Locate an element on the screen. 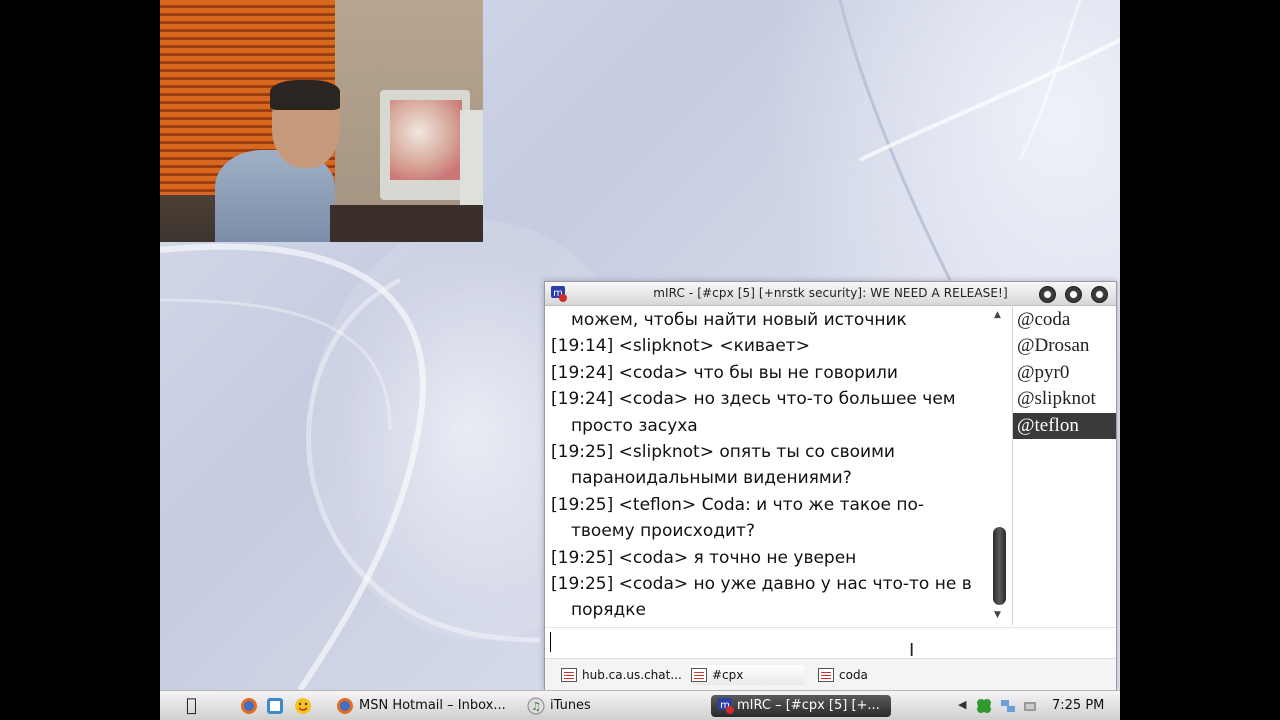 This screenshot has height=720, width=1280. itunes-icon: ♫ is located at coordinates (536, 706).